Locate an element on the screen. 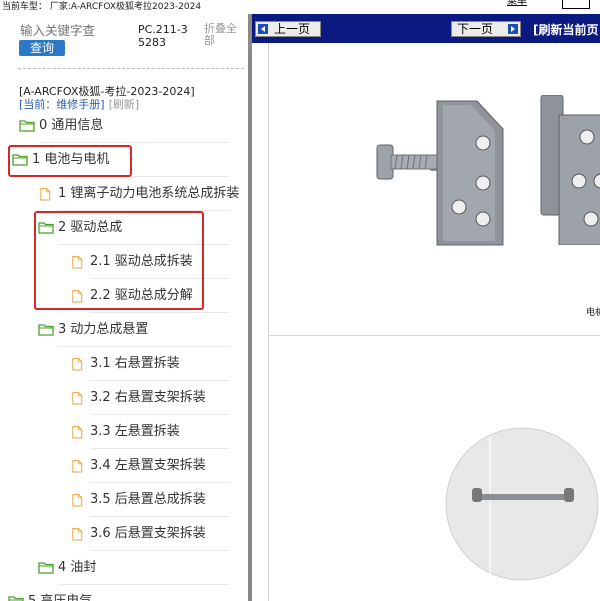 The image size is (600, 601). tree-item-label: 3.3 左悬置拆装 is located at coordinates (135, 431).